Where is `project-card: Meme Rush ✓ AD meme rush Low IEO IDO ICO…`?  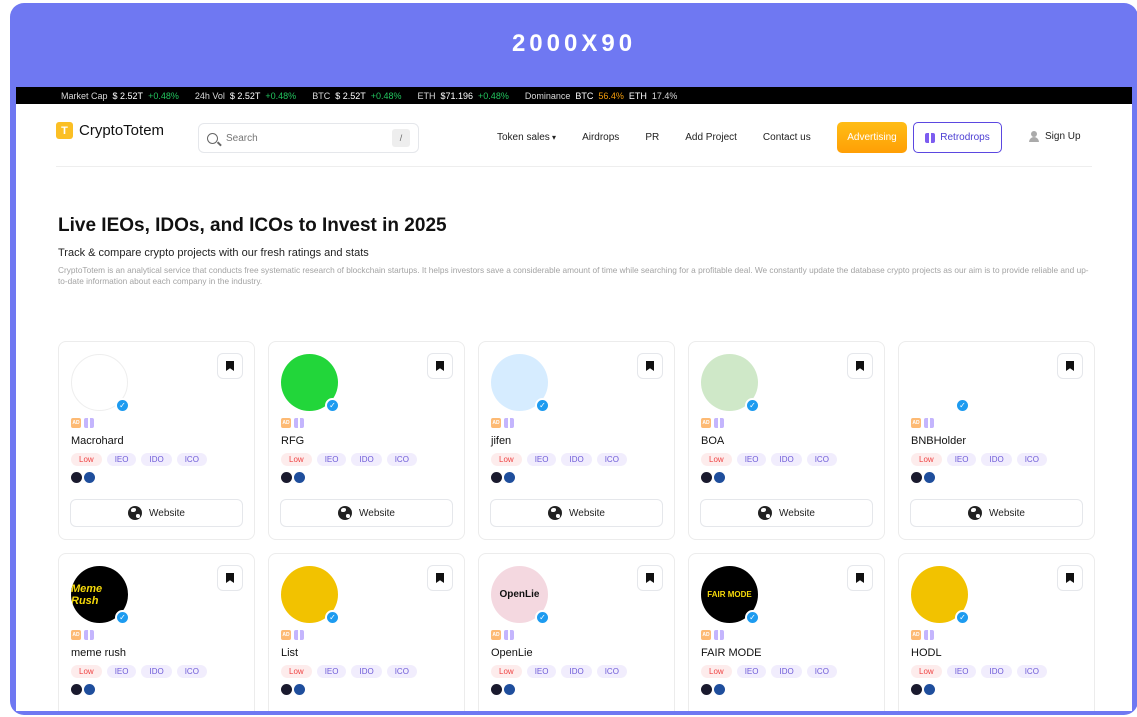 project-card: Meme Rush ✓ AD meme rush Low IEO IDO ICO… is located at coordinates (156, 632).